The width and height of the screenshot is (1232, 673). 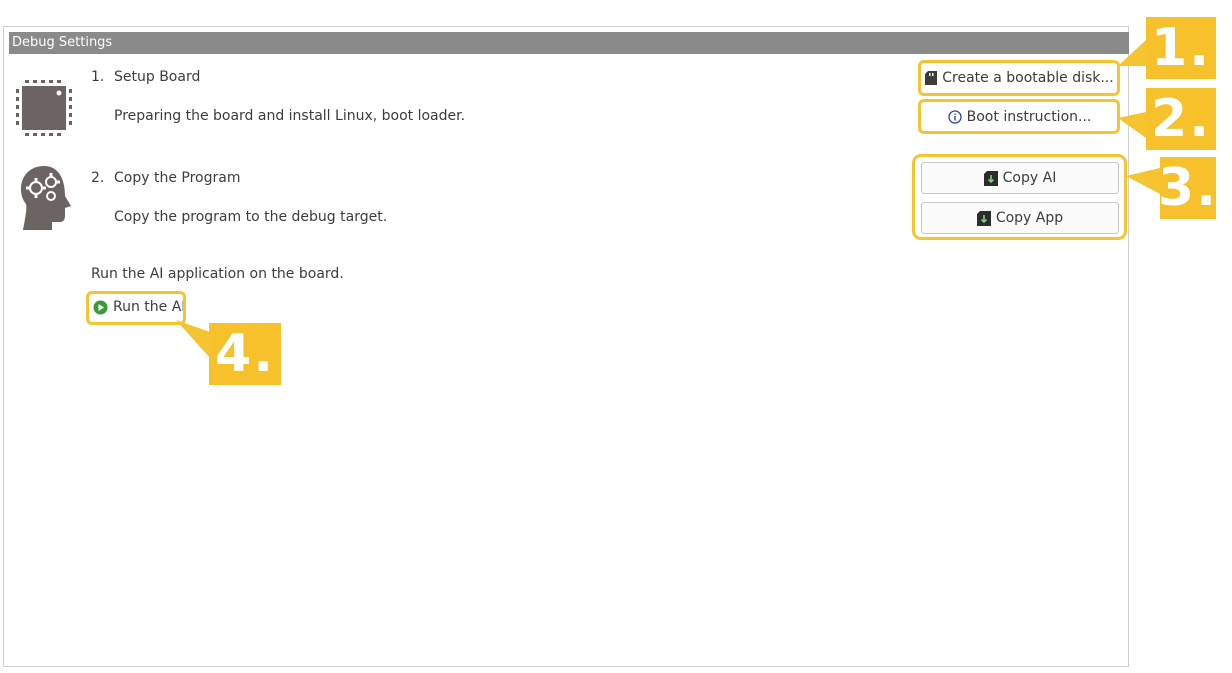 I want to click on step2-title: Copy the Program, so click(x=177, y=178).